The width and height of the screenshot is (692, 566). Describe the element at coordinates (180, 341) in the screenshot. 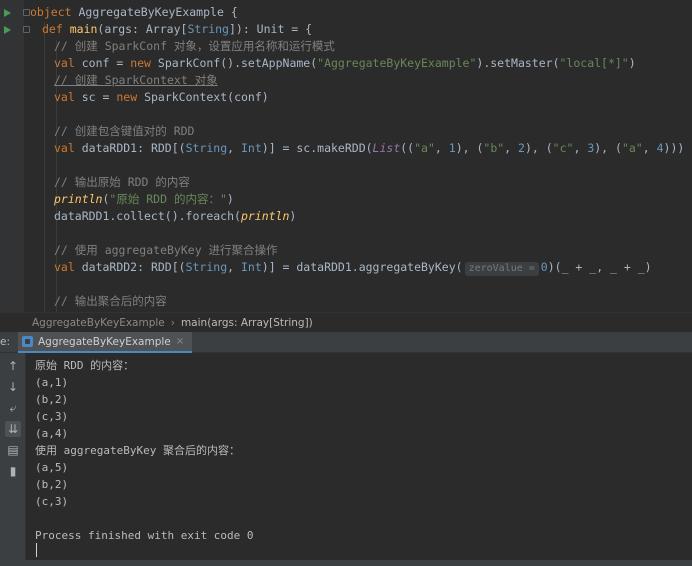

I see `close-icon: ×` at that location.